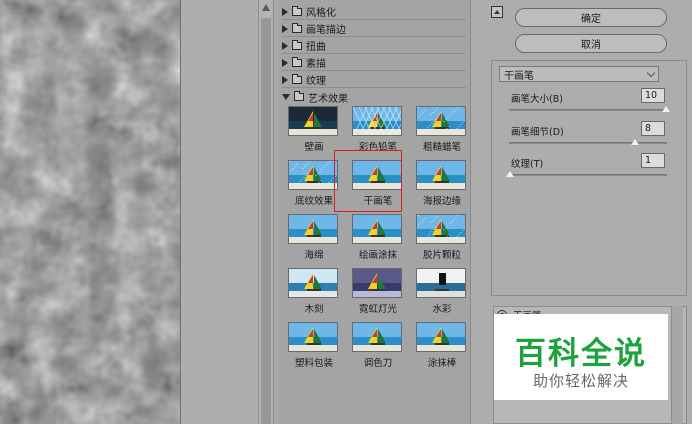 The image size is (692, 424). Describe the element at coordinates (314, 309) in the screenshot. I see `filter-thumbnail-label: 木刻` at that location.